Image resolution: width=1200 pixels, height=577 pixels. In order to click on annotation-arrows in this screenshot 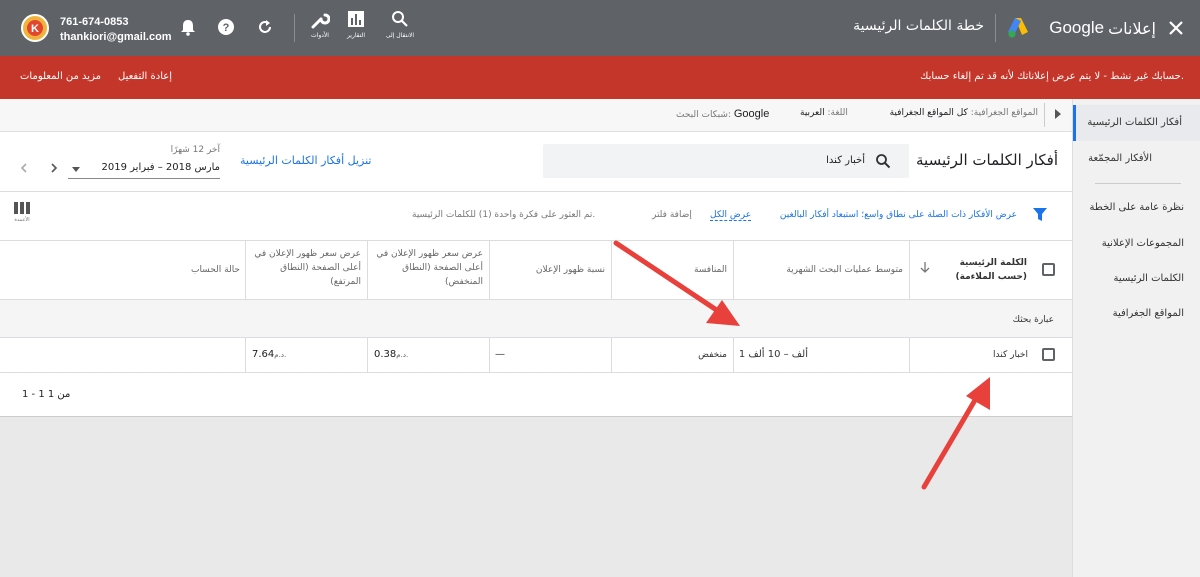, I will do `click(801, 365)`.